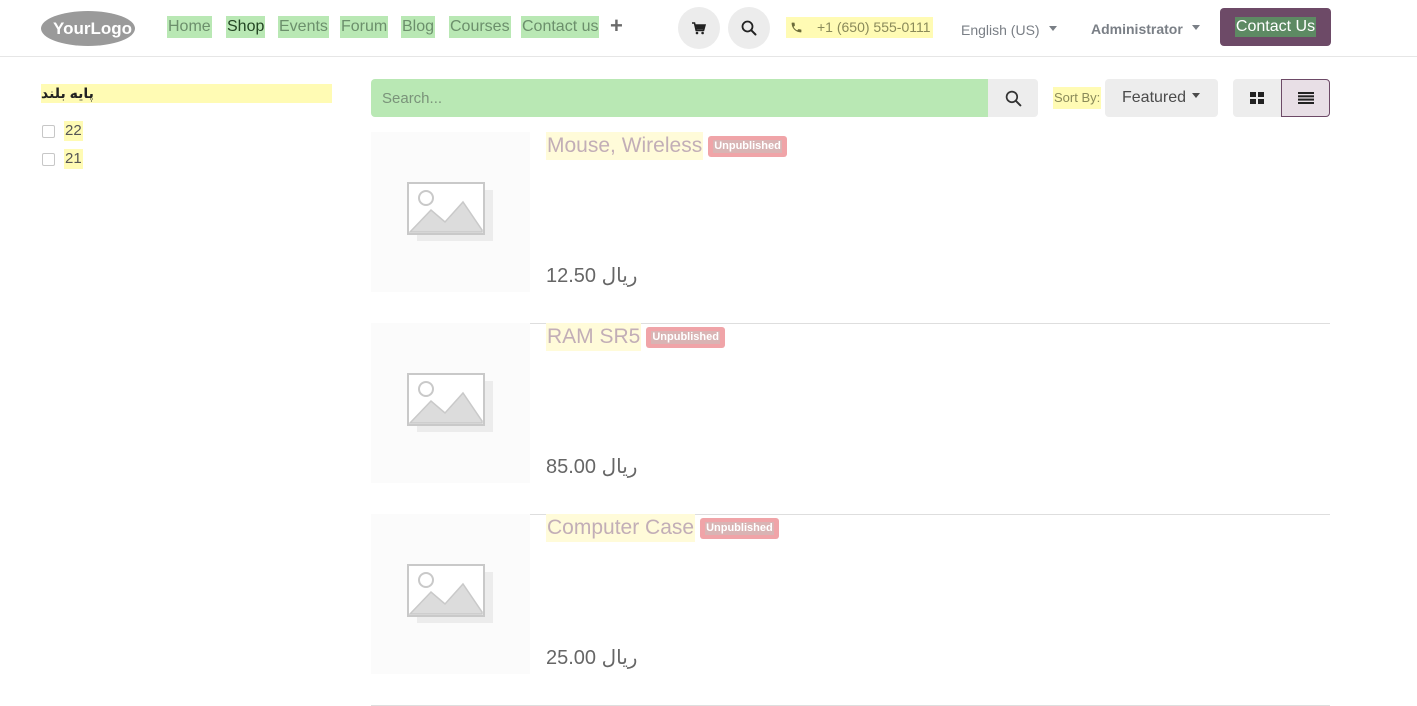  I want to click on product-price: ریال 12.50, so click(592, 276).